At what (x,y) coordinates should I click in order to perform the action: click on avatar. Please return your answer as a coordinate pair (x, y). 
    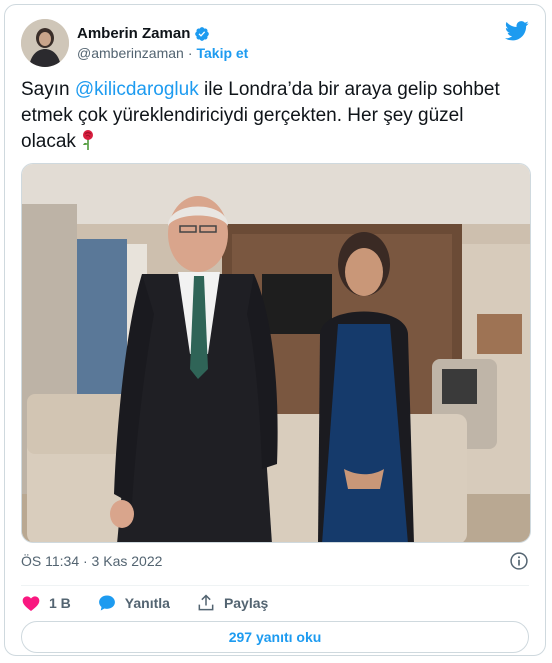
    Looking at the image, I should click on (45, 43).